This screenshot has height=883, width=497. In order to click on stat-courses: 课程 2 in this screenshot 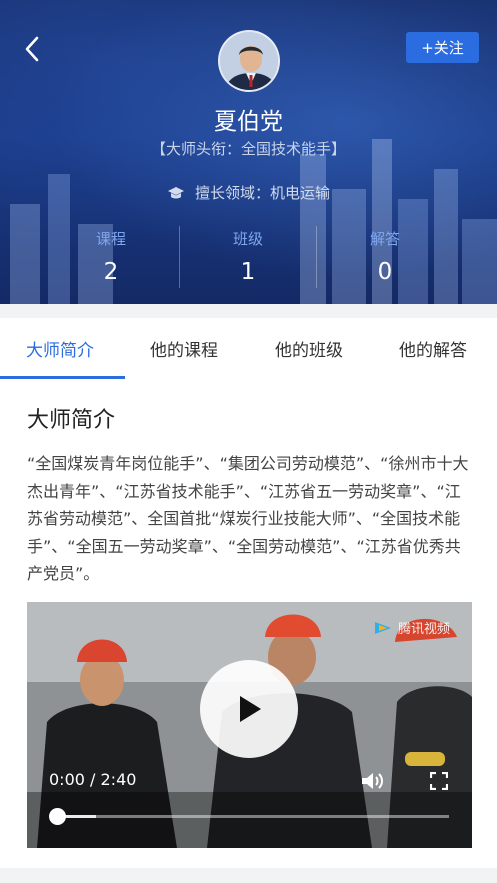, I will do `click(111, 258)`.